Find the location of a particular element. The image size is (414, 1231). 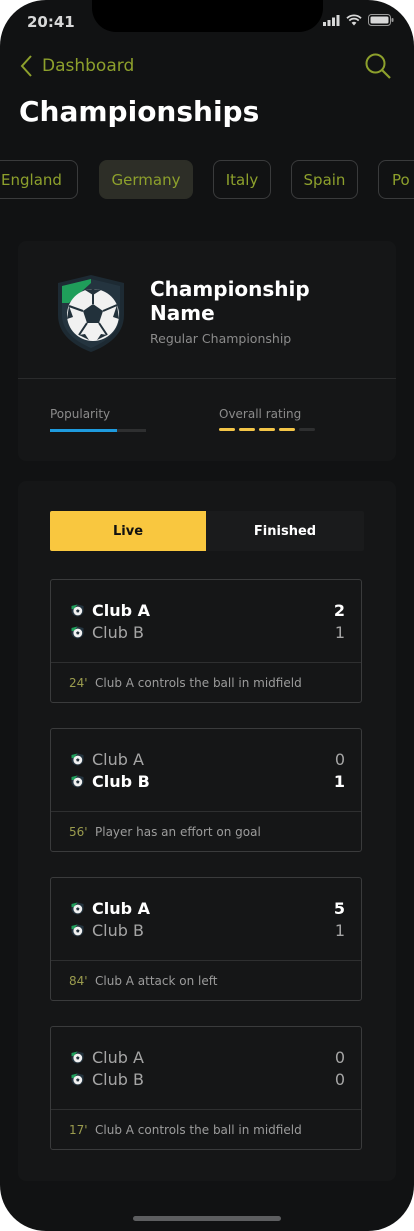

match-minute: 17' is located at coordinates (78, 1130).